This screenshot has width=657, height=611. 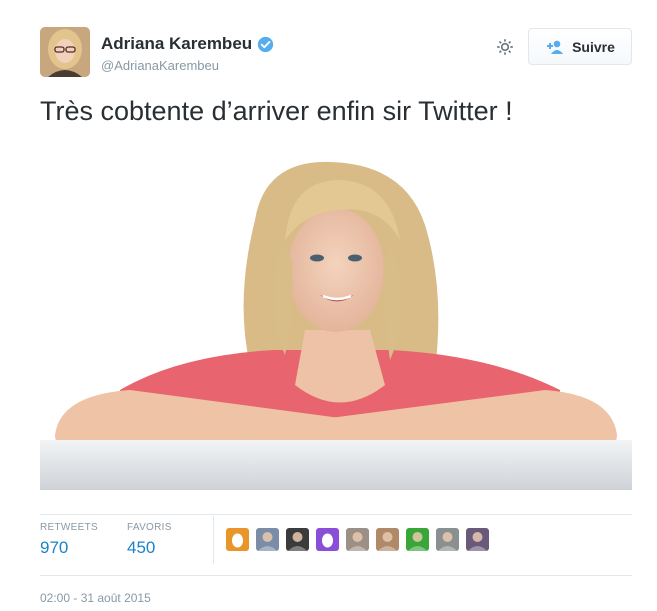 What do you see at coordinates (505, 47) in the screenshot?
I see `gear-icon` at bounding box center [505, 47].